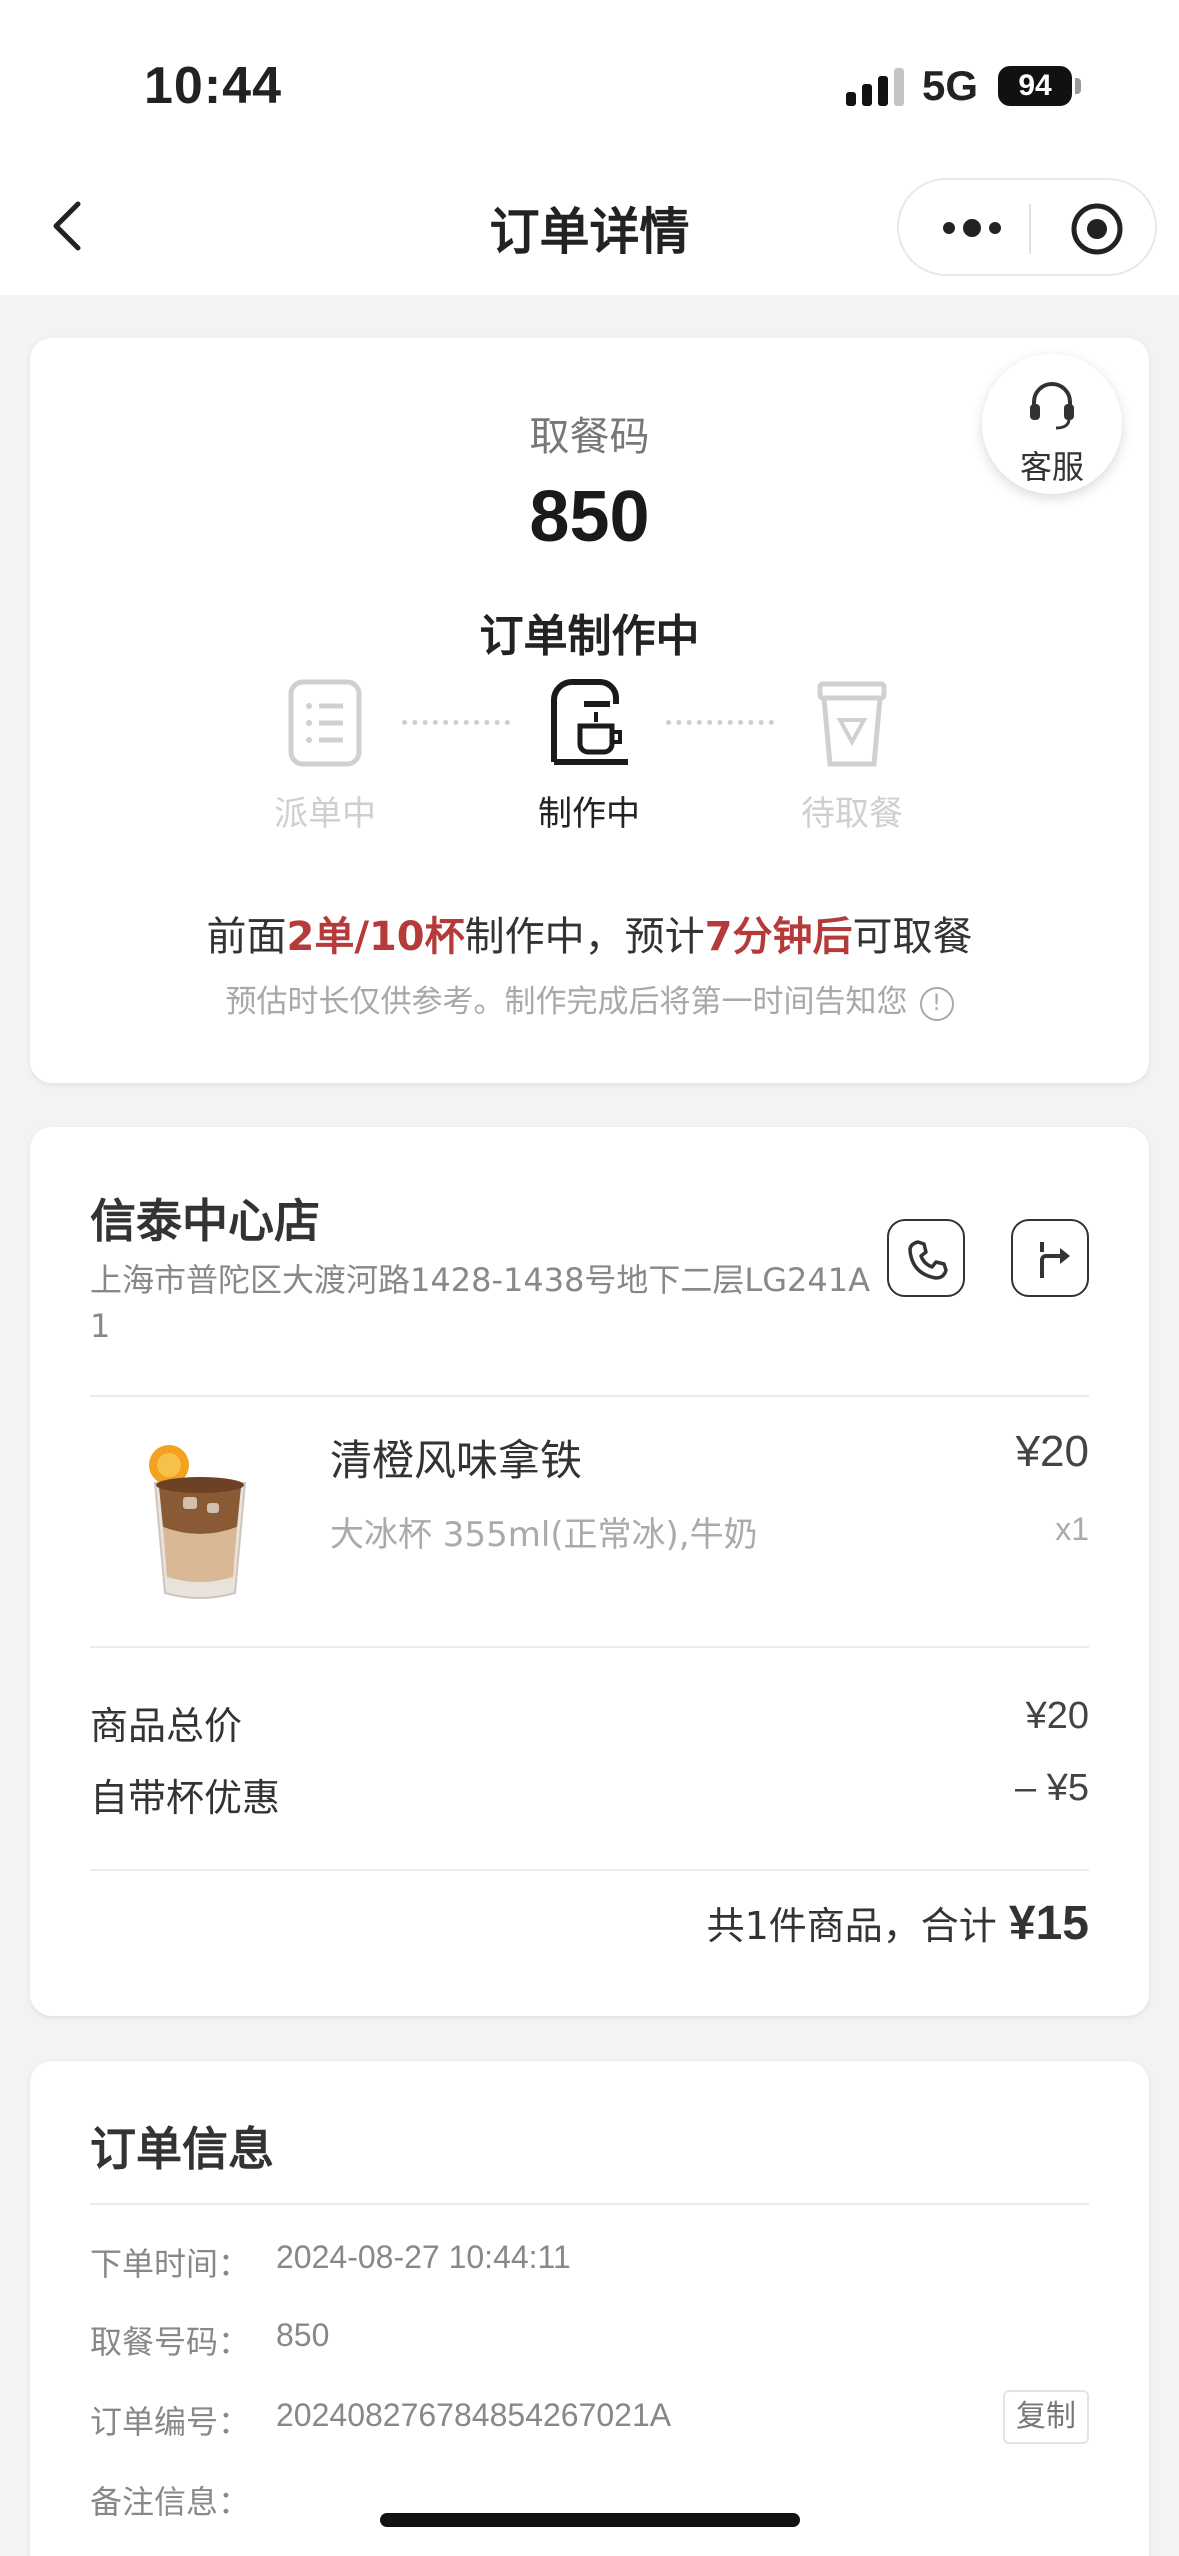  I want to click on pickup-code: 850, so click(589, 517).